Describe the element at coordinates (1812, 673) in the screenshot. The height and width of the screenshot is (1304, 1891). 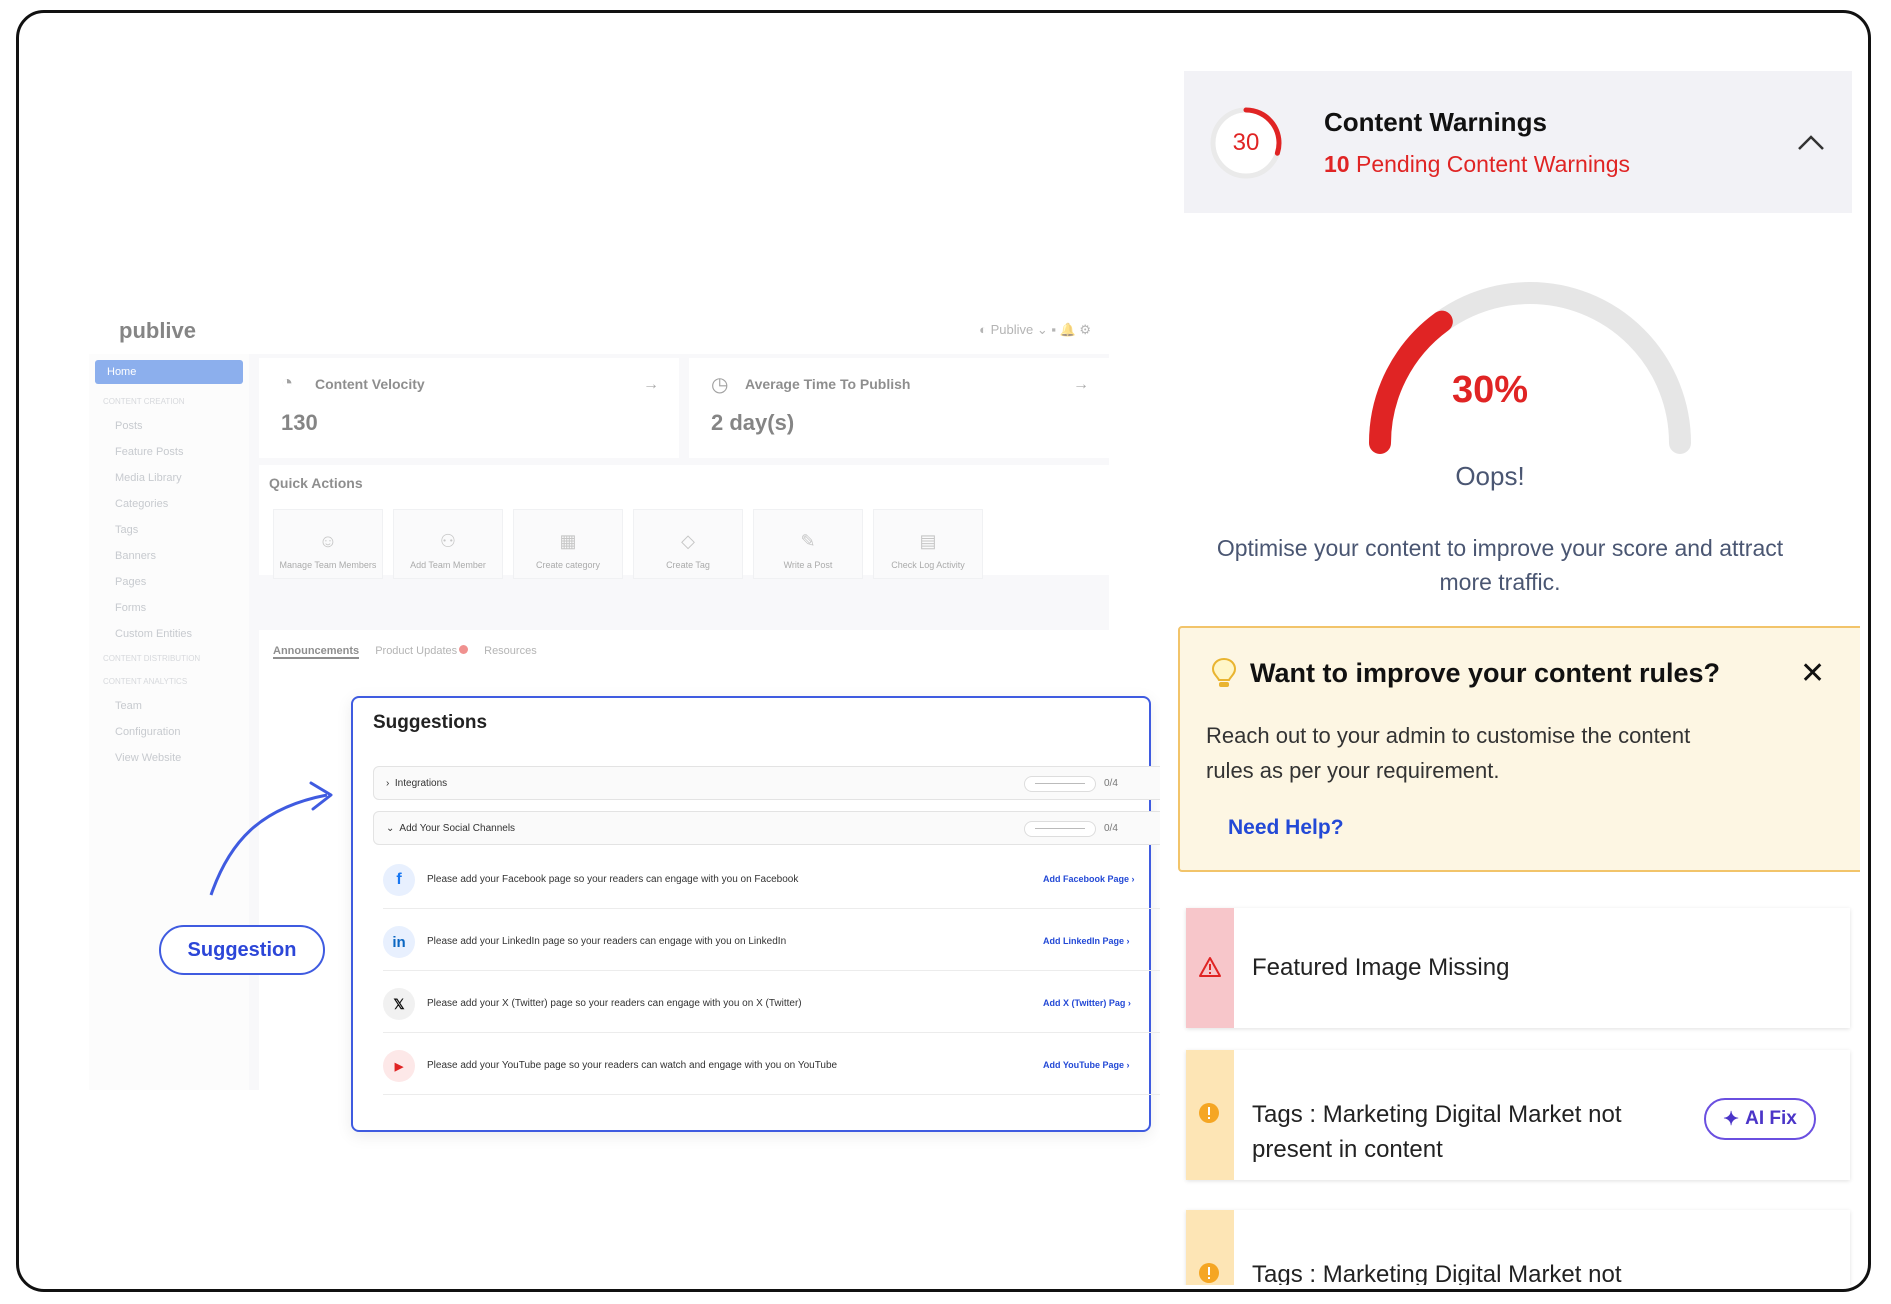
I see `close-icon: ✕` at that location.